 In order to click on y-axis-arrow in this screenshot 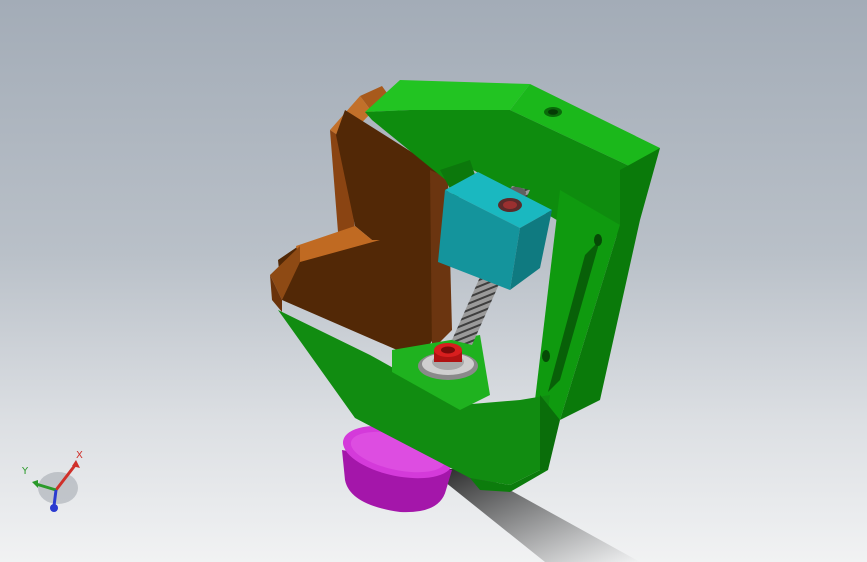, I will do `click(35, 484)`.